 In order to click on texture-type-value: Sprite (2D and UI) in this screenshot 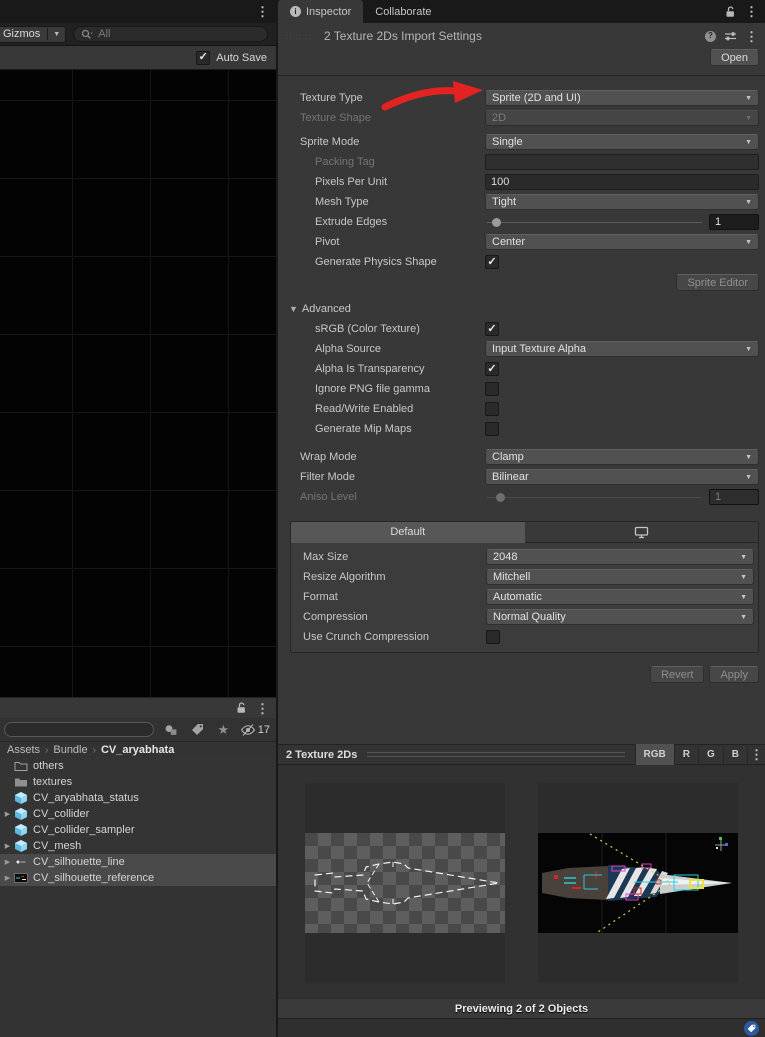, I will do `click(536, 98)`.